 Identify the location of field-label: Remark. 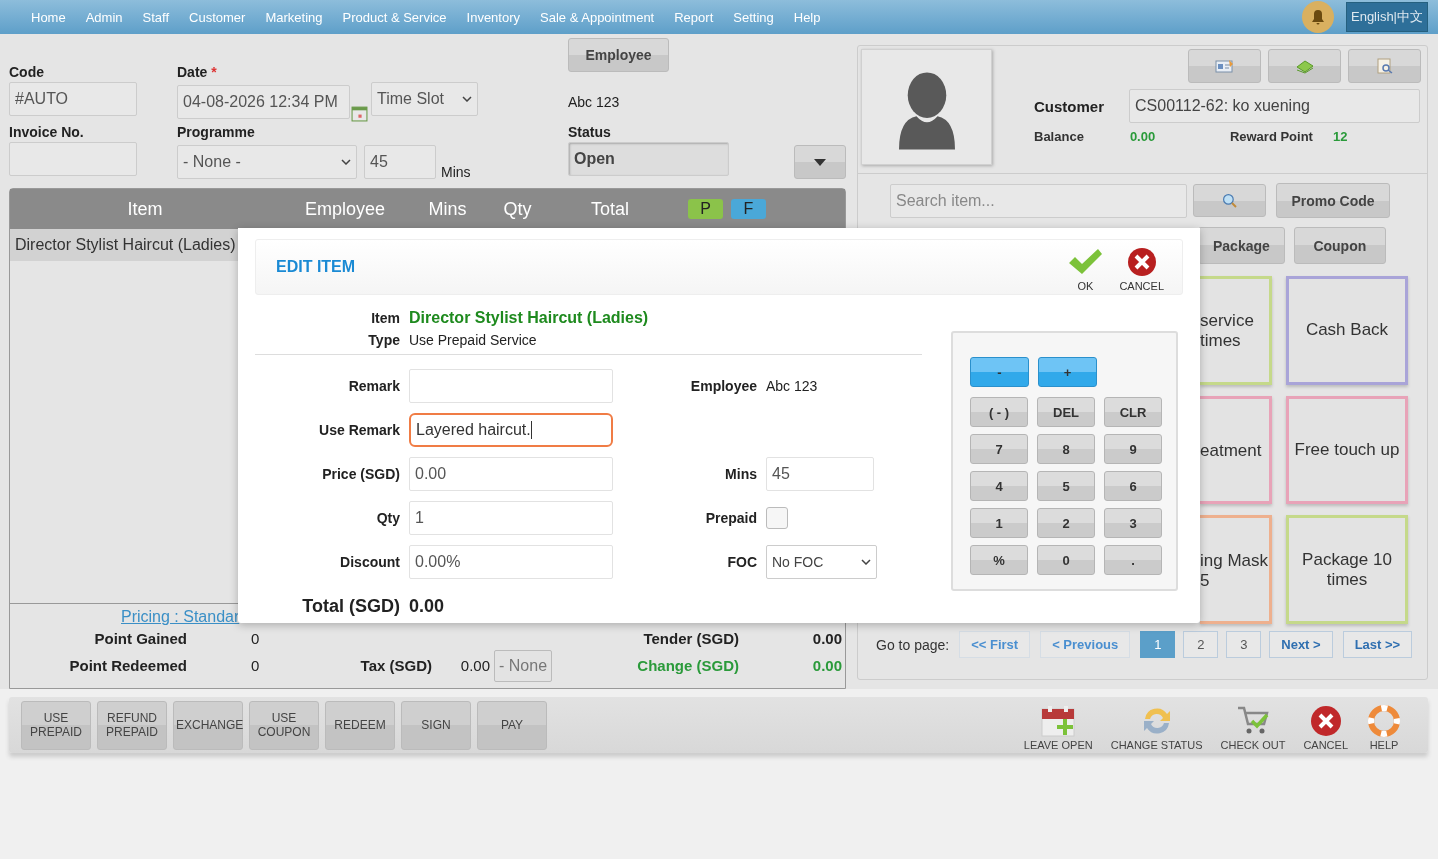
(373, 386).